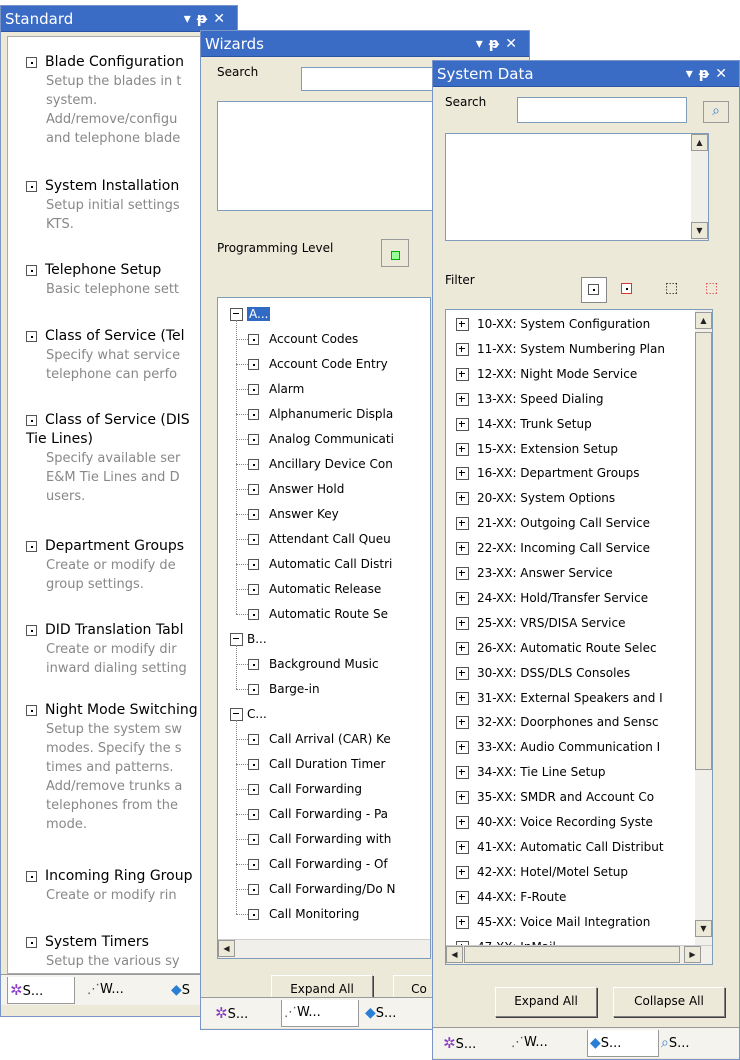  What do you see at coordinates (511, 897) in the screenshot?
I see `system-data-item: 44-XX: F-Route` at bounding box center [511, 897].